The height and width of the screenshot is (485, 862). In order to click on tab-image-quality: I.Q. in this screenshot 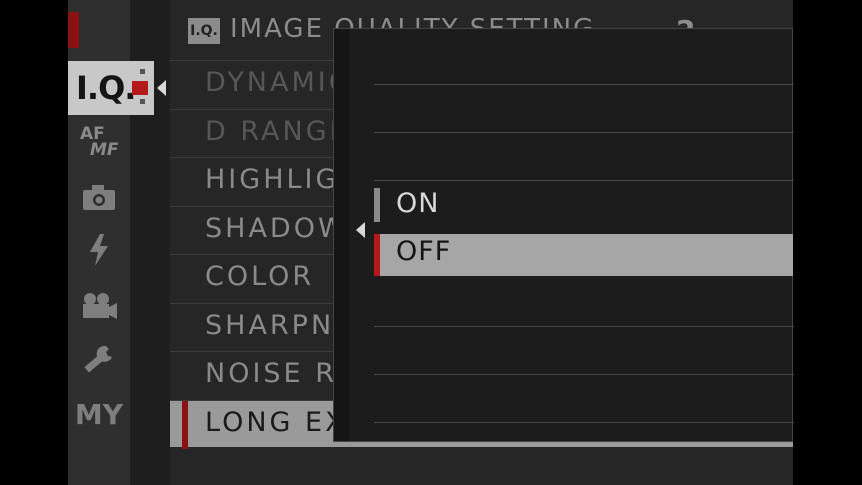, I will do `click(111, 88)`.